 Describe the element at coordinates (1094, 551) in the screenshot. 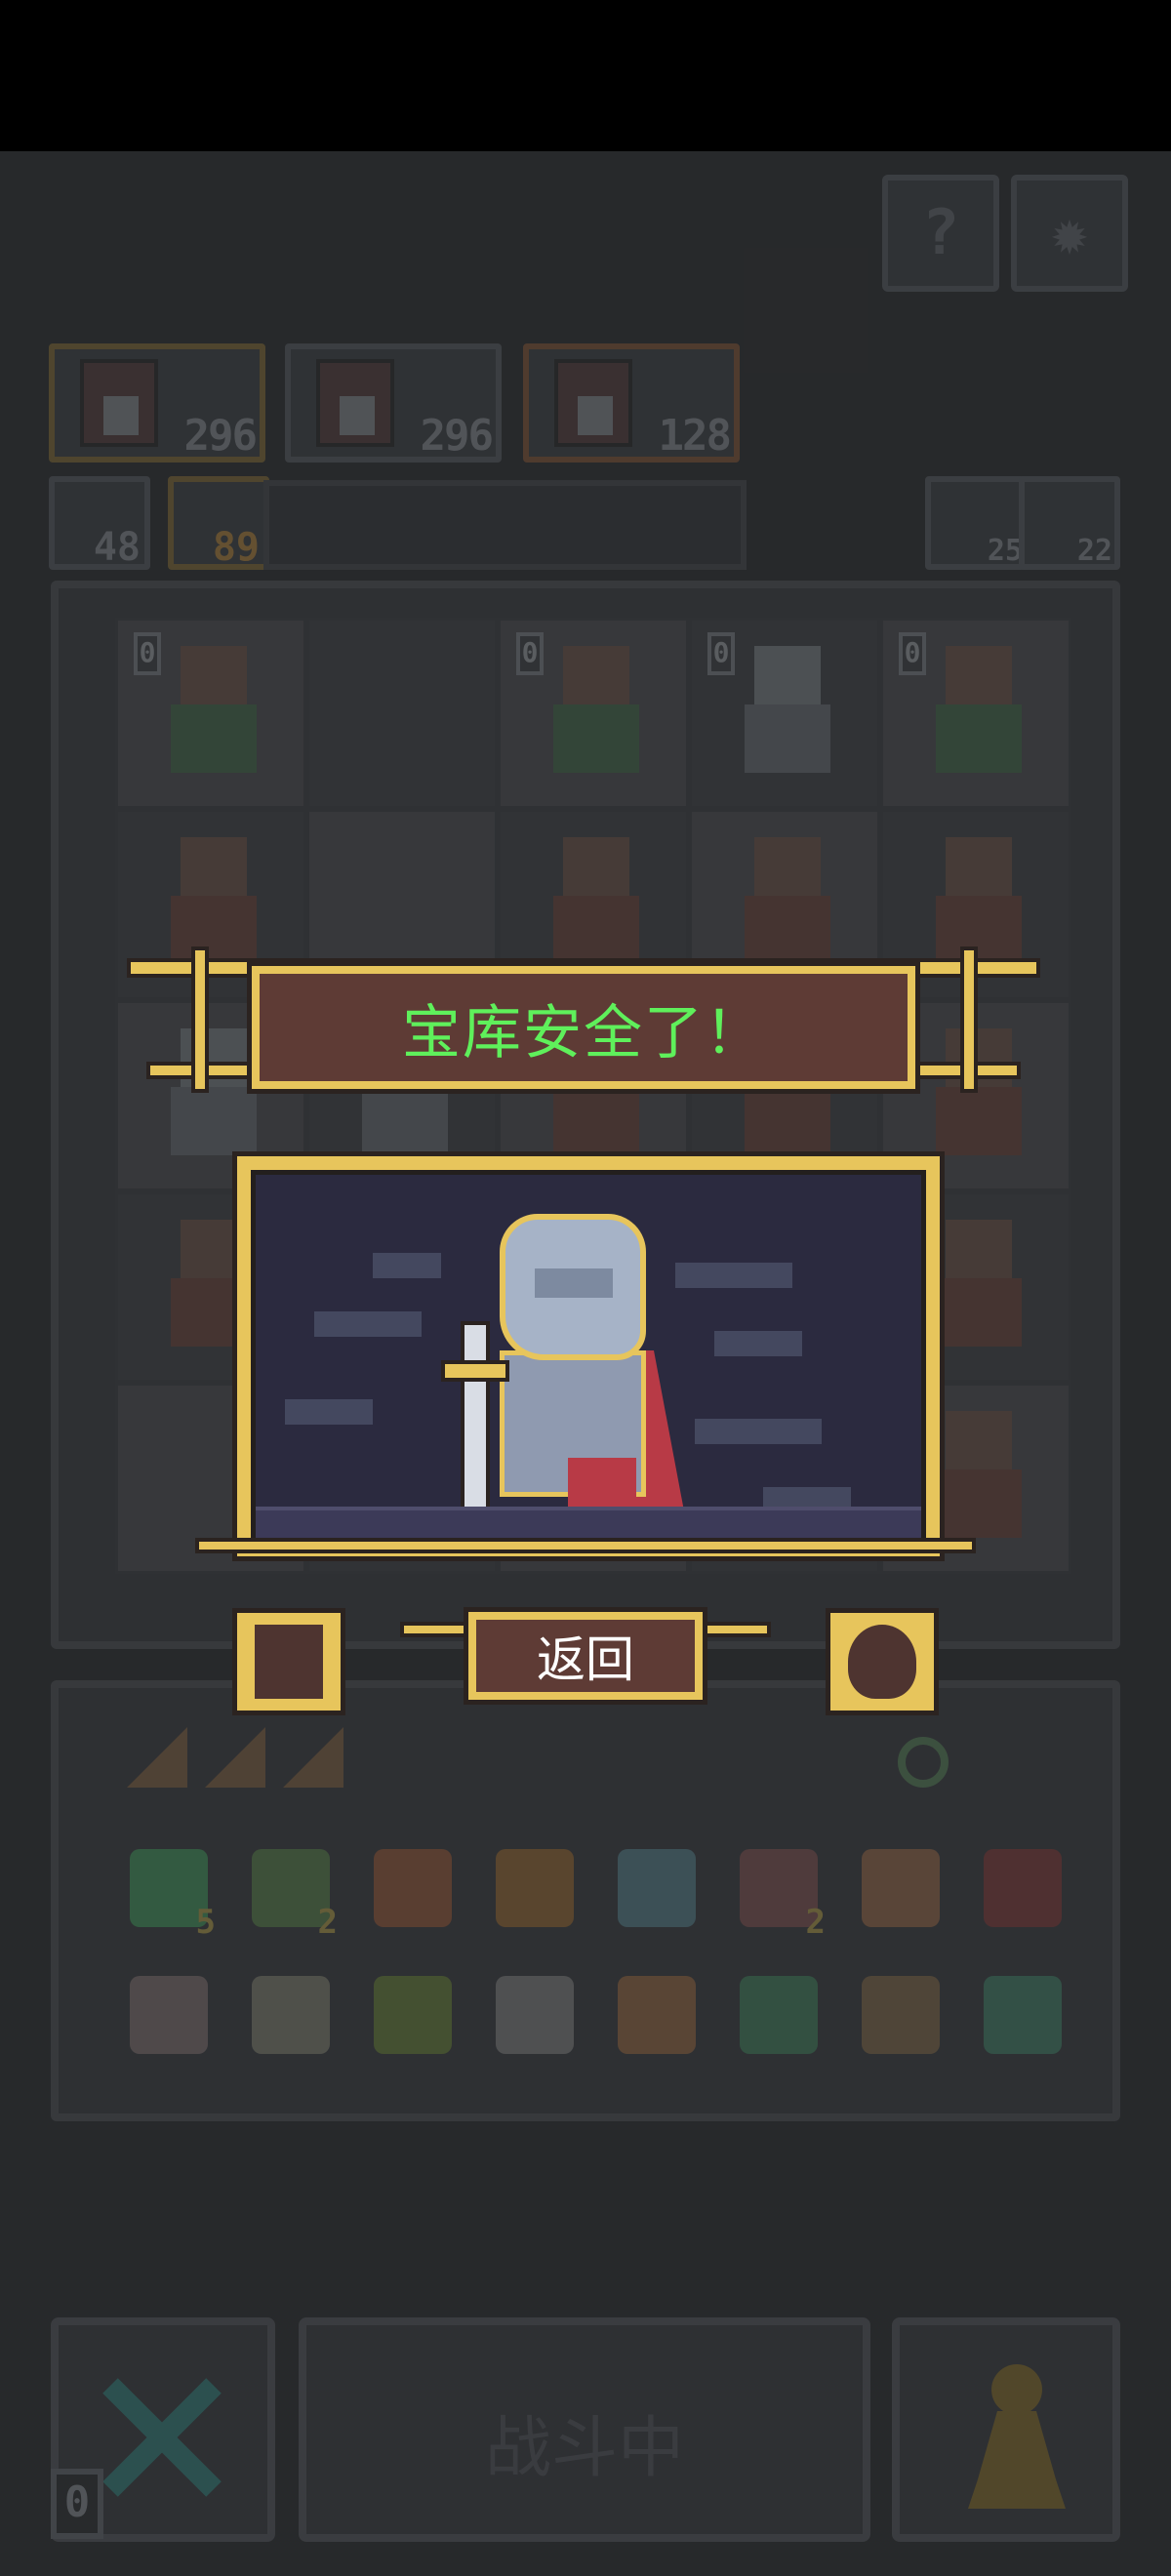

I see `units-count: 22` at that location.